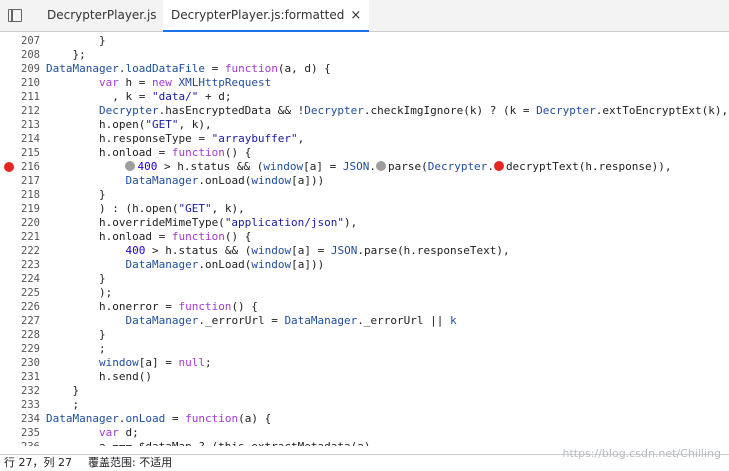 The image size is (729, 471). Describe the element at coordinates (364, 153) in the screenshot. I see `code-line: 215 h.onload = function() {` at that location.